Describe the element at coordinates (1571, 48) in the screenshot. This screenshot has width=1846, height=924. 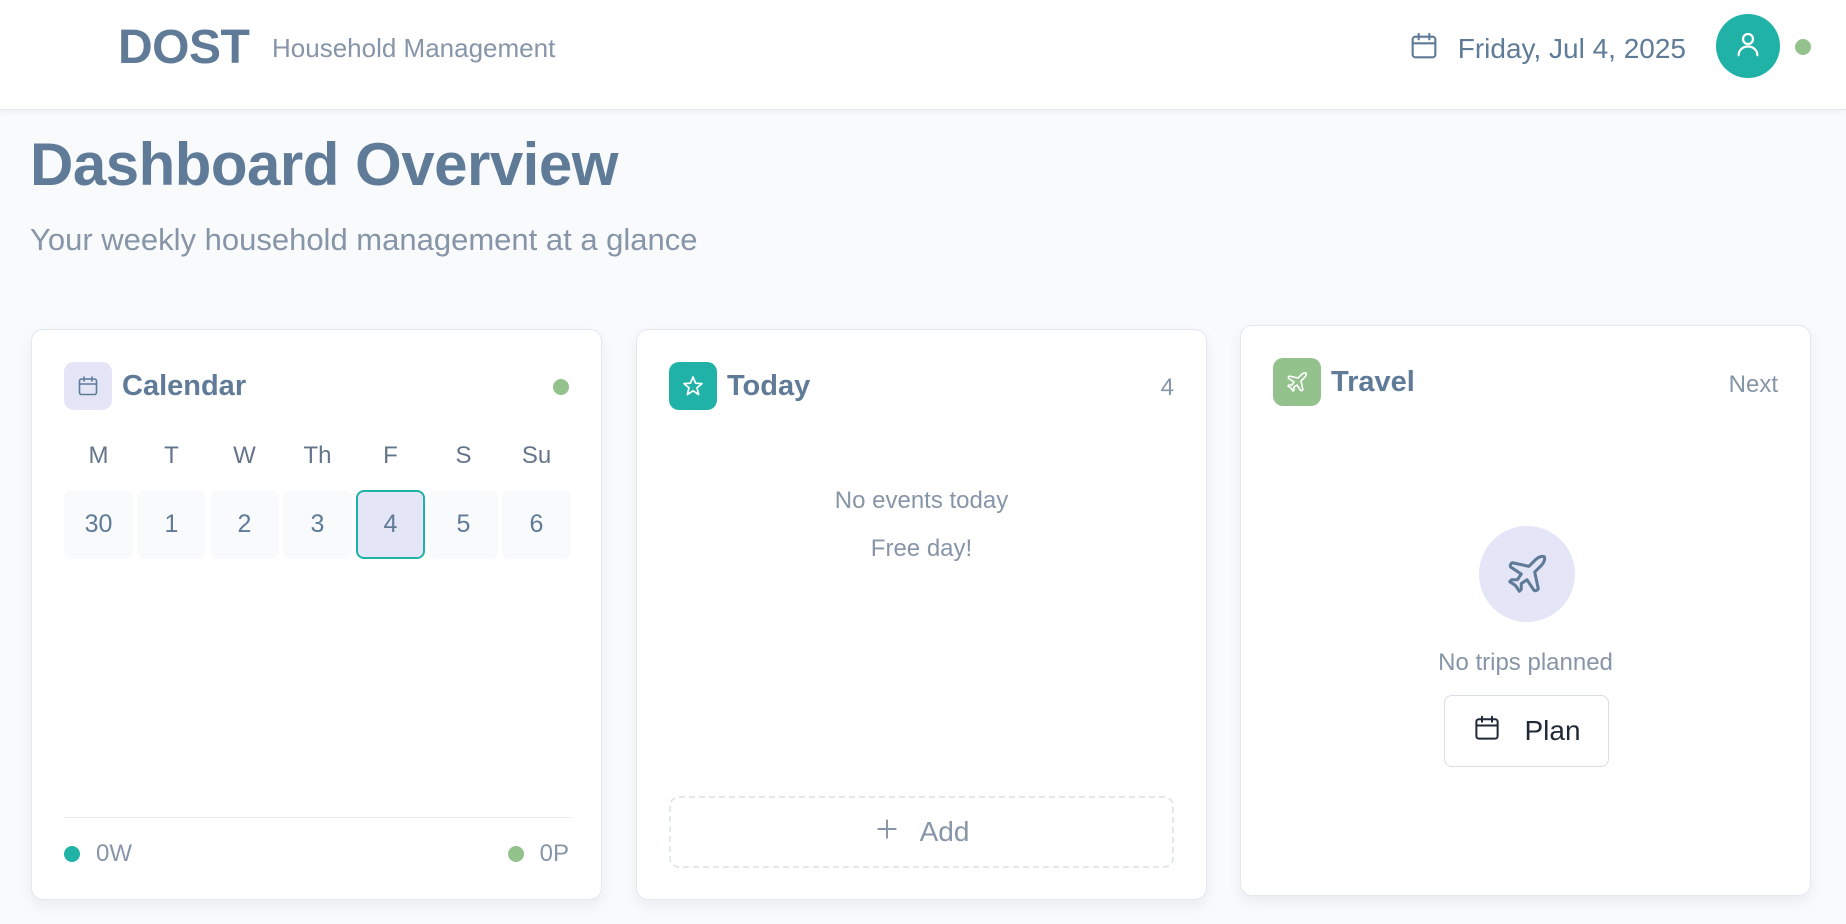
I see `date-label: Friday, Jul 4, 2025` at that location.